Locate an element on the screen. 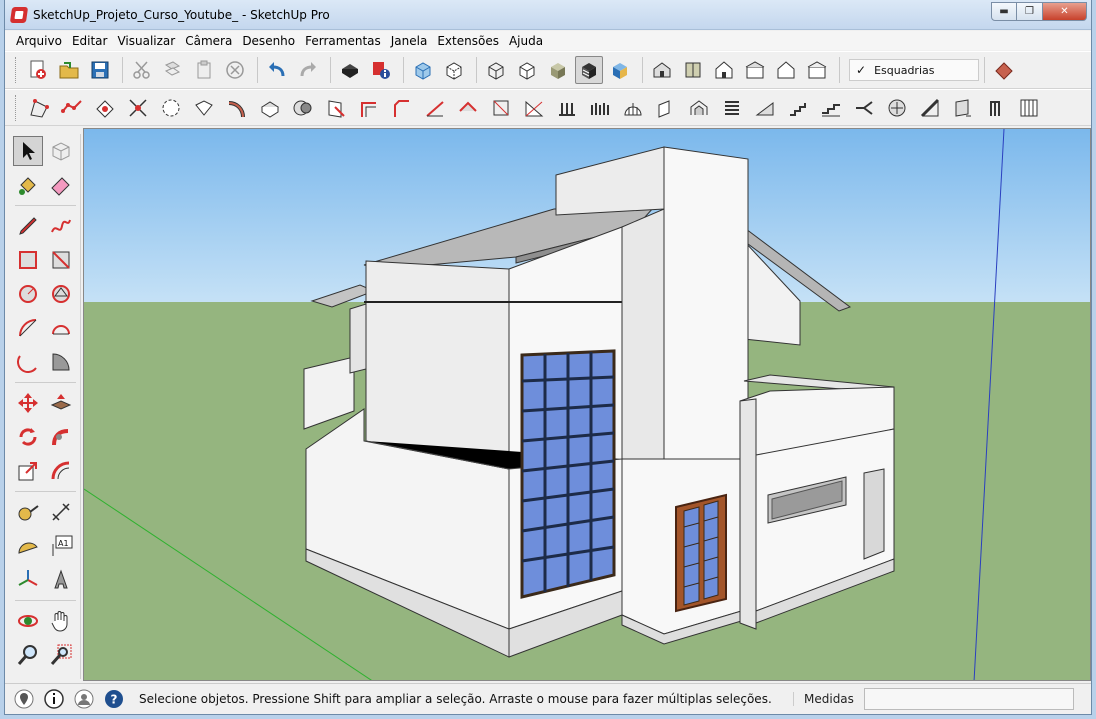 This screenshot has height=719, width=1096. french-door is located at coordinates (701, 553).